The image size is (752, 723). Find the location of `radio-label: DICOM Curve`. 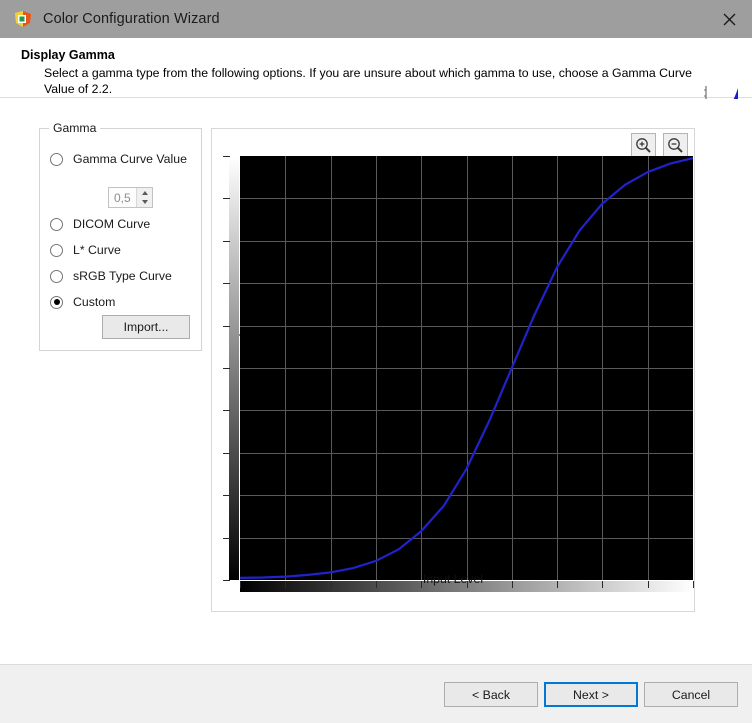

radio-label: DICOM Curve is located at coordinates (112, 224).